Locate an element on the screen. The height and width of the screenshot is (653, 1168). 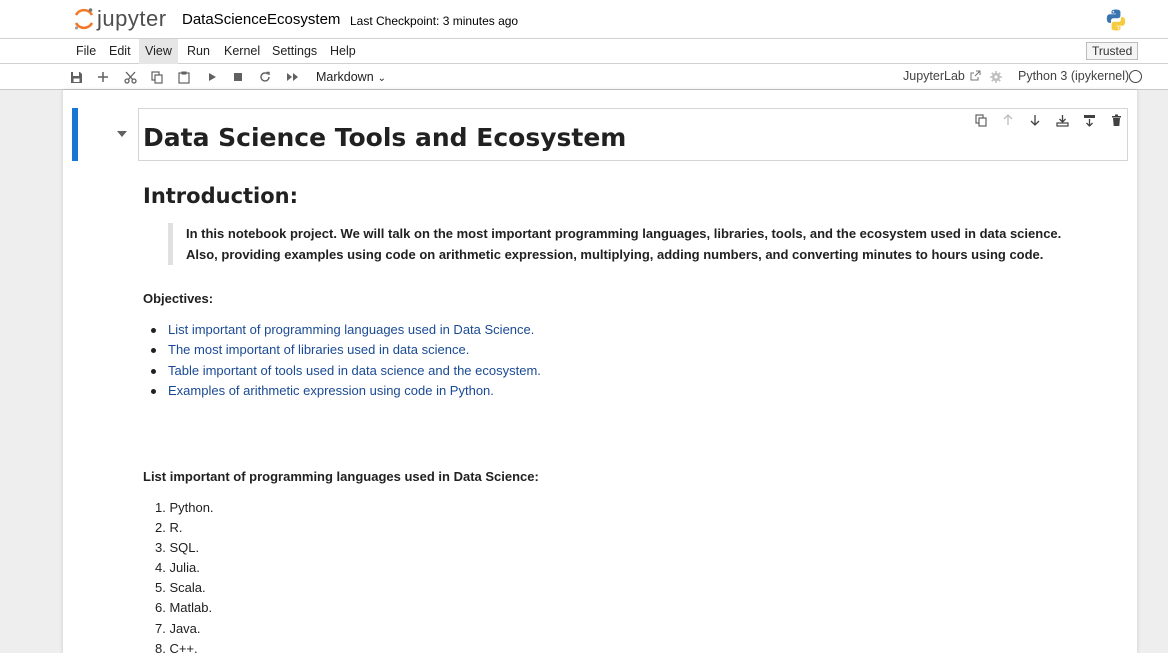
external-link-icon is located at coordinates (974, 76).